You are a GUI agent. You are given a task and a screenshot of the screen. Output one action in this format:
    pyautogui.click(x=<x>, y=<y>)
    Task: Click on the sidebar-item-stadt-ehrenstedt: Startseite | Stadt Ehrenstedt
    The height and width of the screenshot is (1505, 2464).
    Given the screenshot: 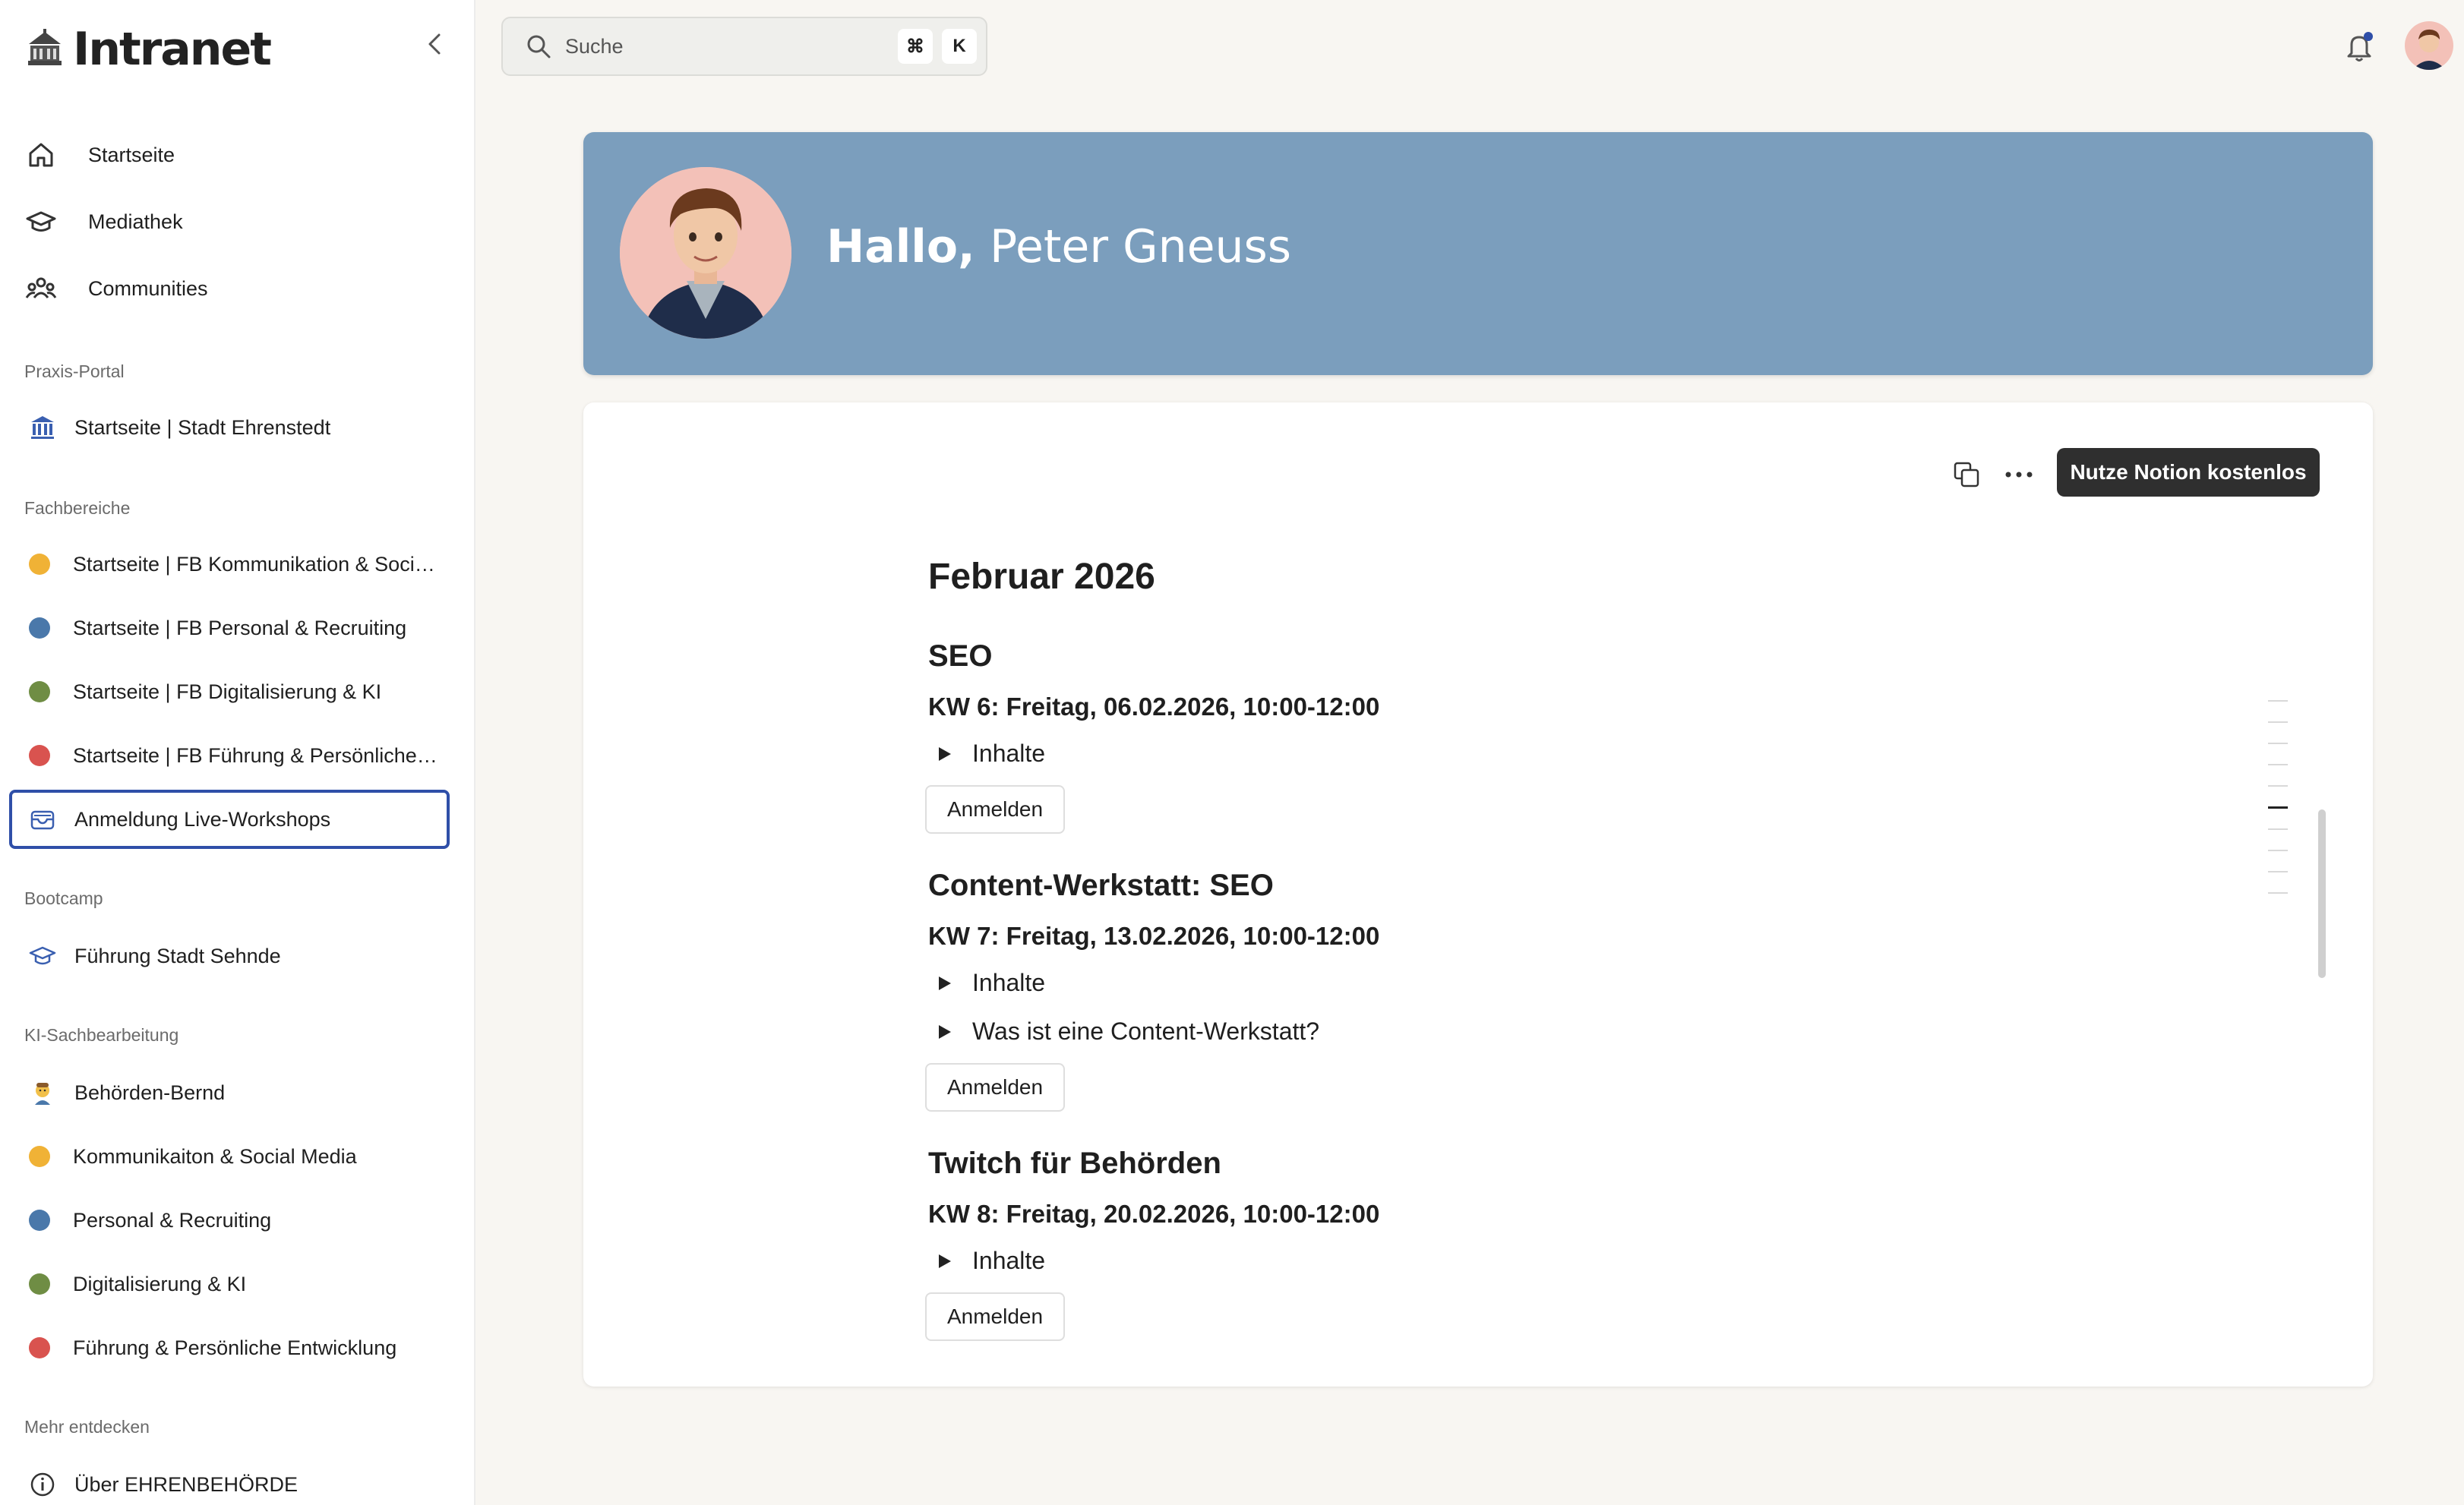 What is the action you would take?
    pyautogui.click(x=229, y=427)
    